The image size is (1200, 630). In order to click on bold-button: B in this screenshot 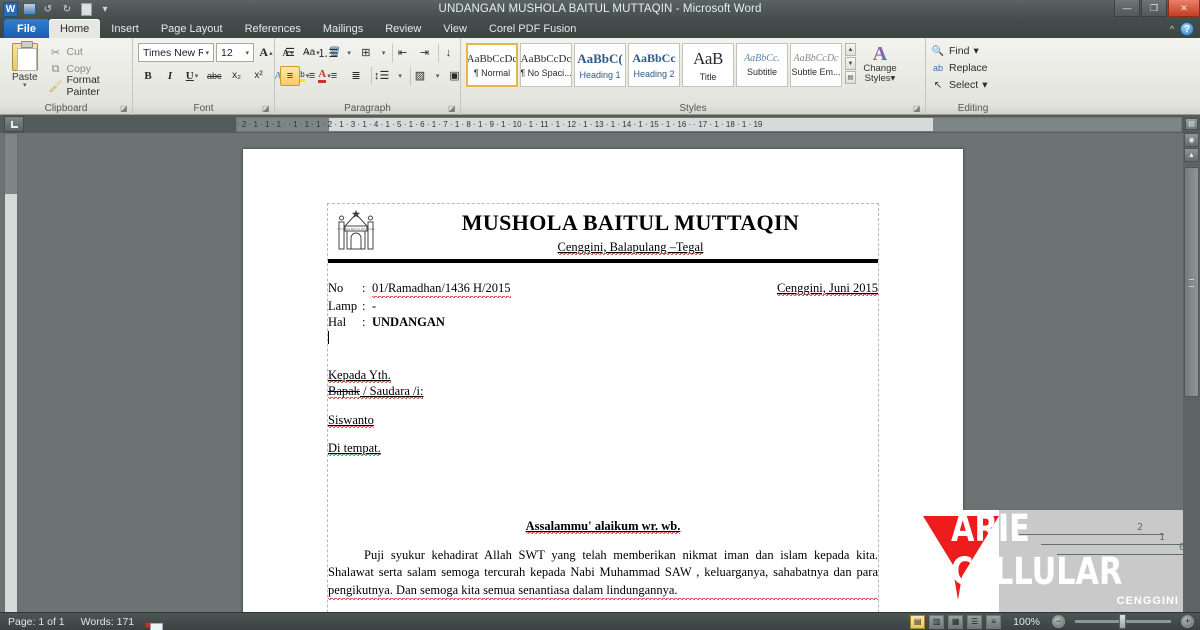, I will do `click(148, 76)`.